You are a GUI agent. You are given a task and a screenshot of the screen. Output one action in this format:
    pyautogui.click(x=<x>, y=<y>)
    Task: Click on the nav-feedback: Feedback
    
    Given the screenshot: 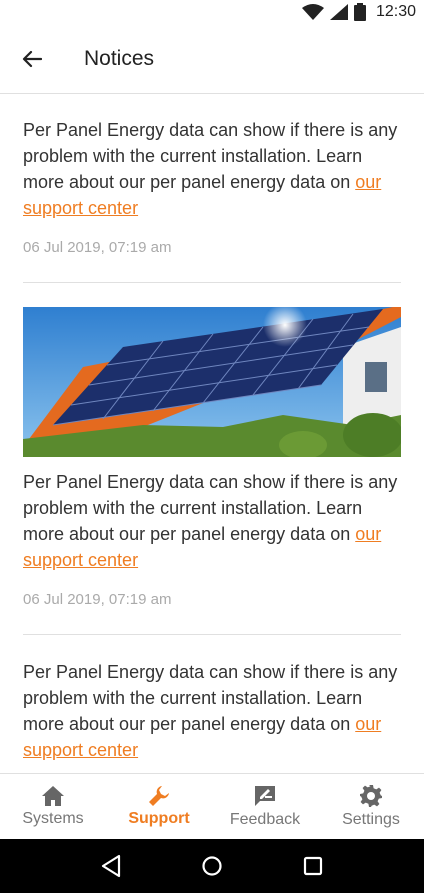 What is the action you would take?
    pyautogui.click(x=265, y=806)
    